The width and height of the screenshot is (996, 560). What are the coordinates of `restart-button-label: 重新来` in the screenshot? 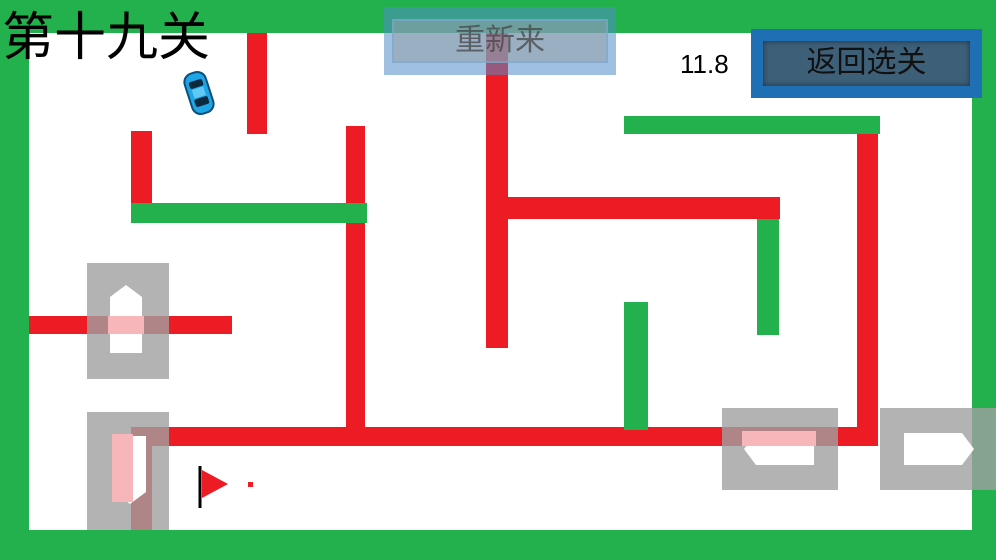 It's located at (500, 40).